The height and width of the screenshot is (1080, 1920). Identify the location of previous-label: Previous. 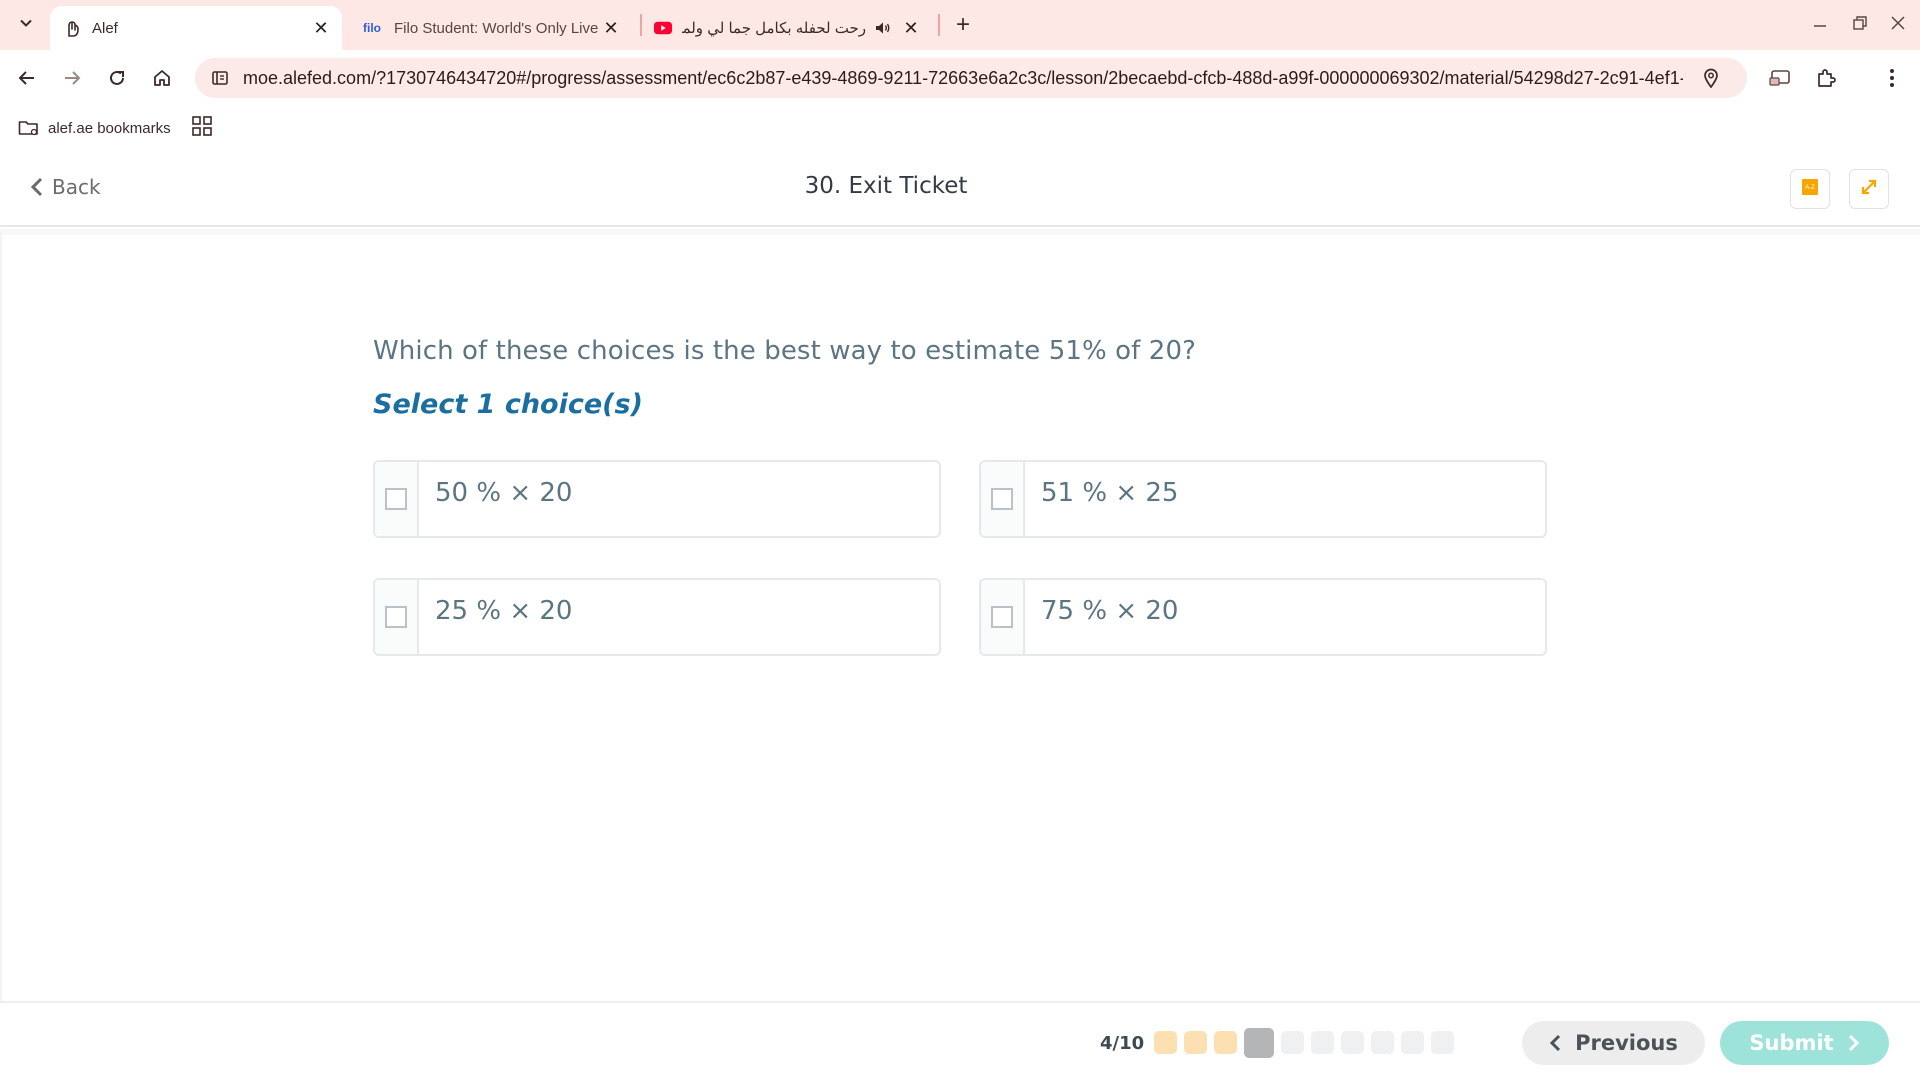
(1626, 1043).